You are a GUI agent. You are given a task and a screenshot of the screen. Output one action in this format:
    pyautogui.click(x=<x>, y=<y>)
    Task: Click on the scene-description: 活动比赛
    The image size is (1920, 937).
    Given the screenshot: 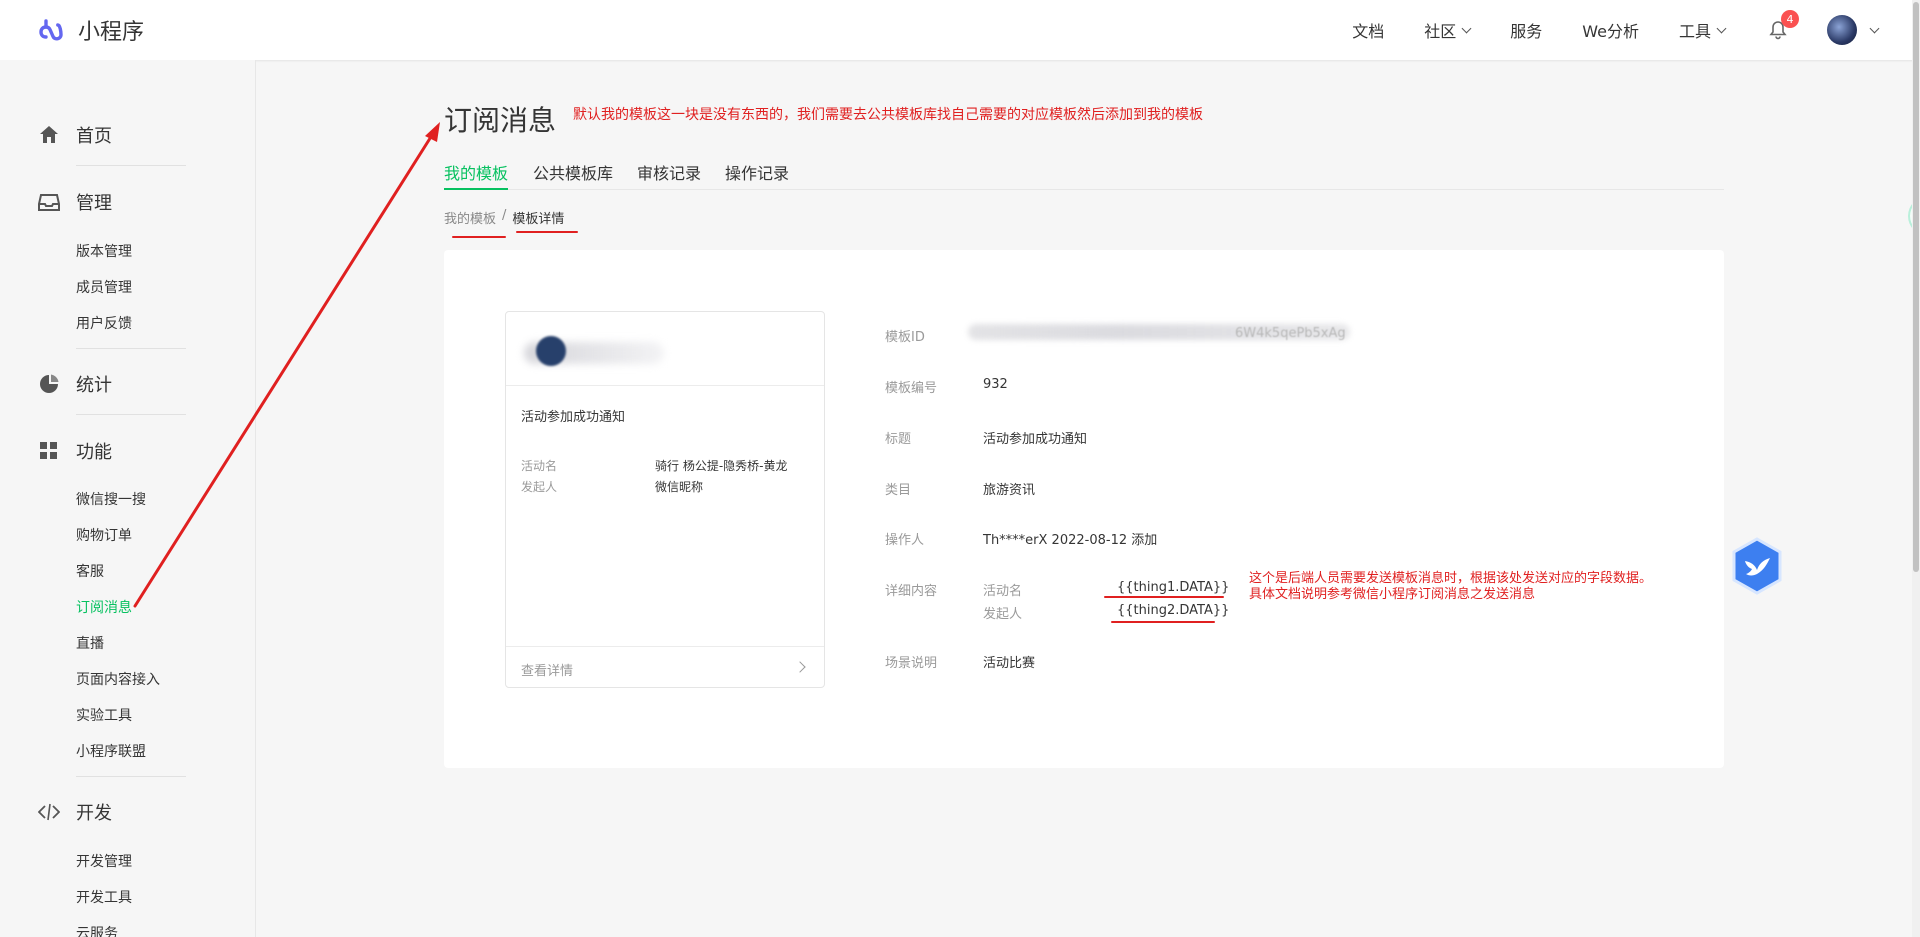 What is the action you would take?
    pyautogui.click(x=1009, y=663)
    